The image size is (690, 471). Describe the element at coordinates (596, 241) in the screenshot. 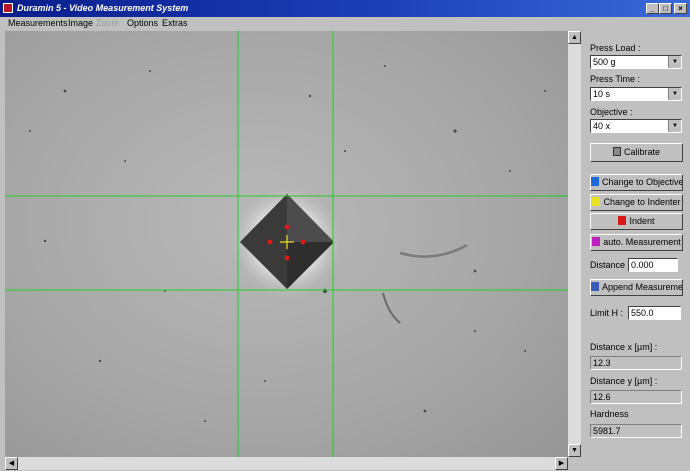

I see `auto-measure-icon` at that location.